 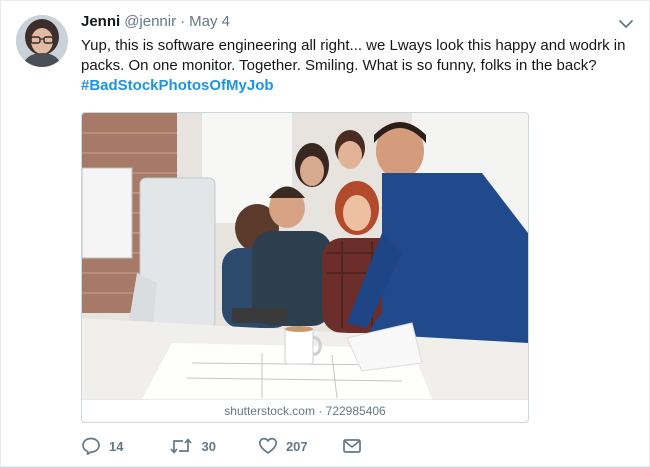 What do you see at coordinates (355, 411) in the screenshot?
I see `attribution-id: 722985406` at bounding box center [355, 411].